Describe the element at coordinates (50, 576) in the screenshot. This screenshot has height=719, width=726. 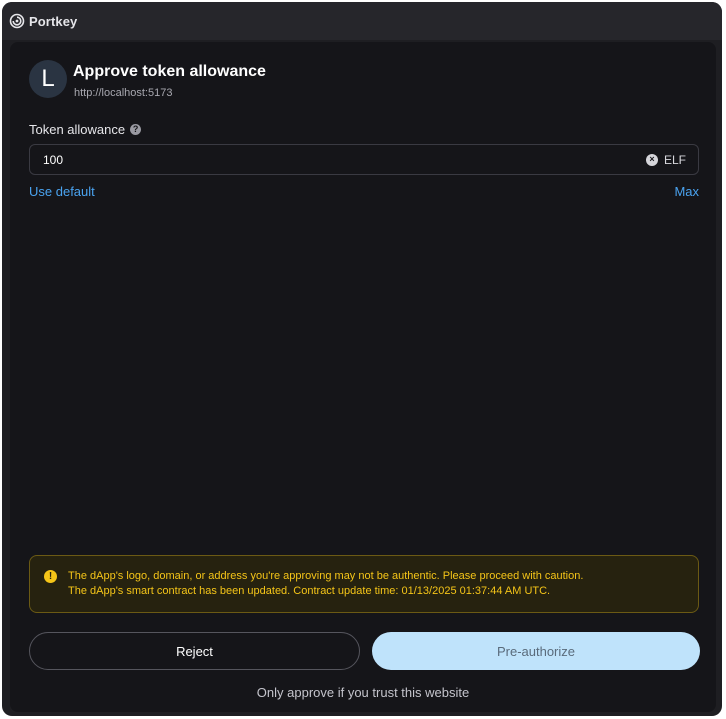
I see `warning-icon: !` at that location.